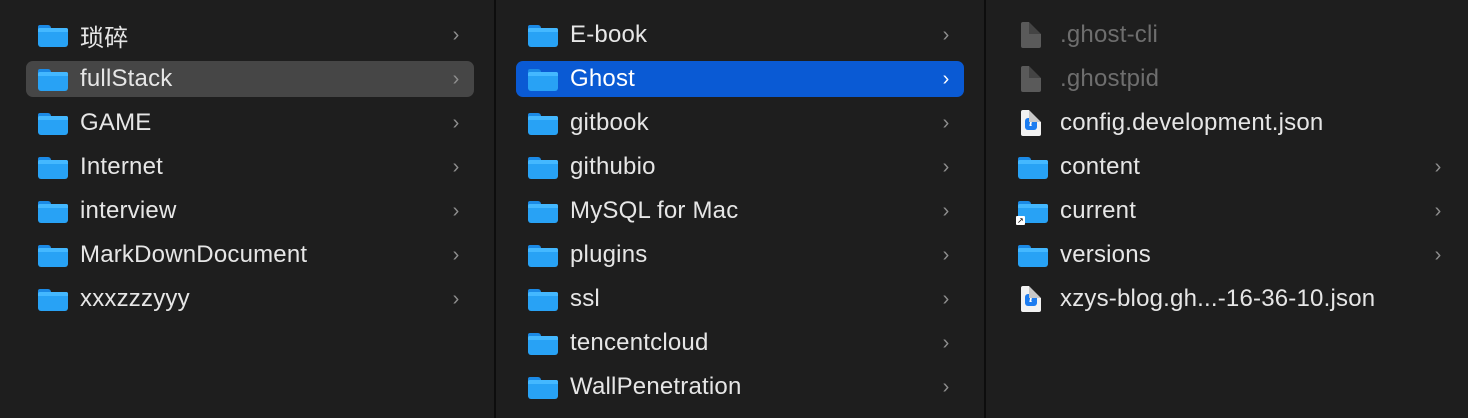  What do you see at coordinates (639, 342) in the screenshot?
I see `item-label: tencentcloud` at bounding box center [639, 342].